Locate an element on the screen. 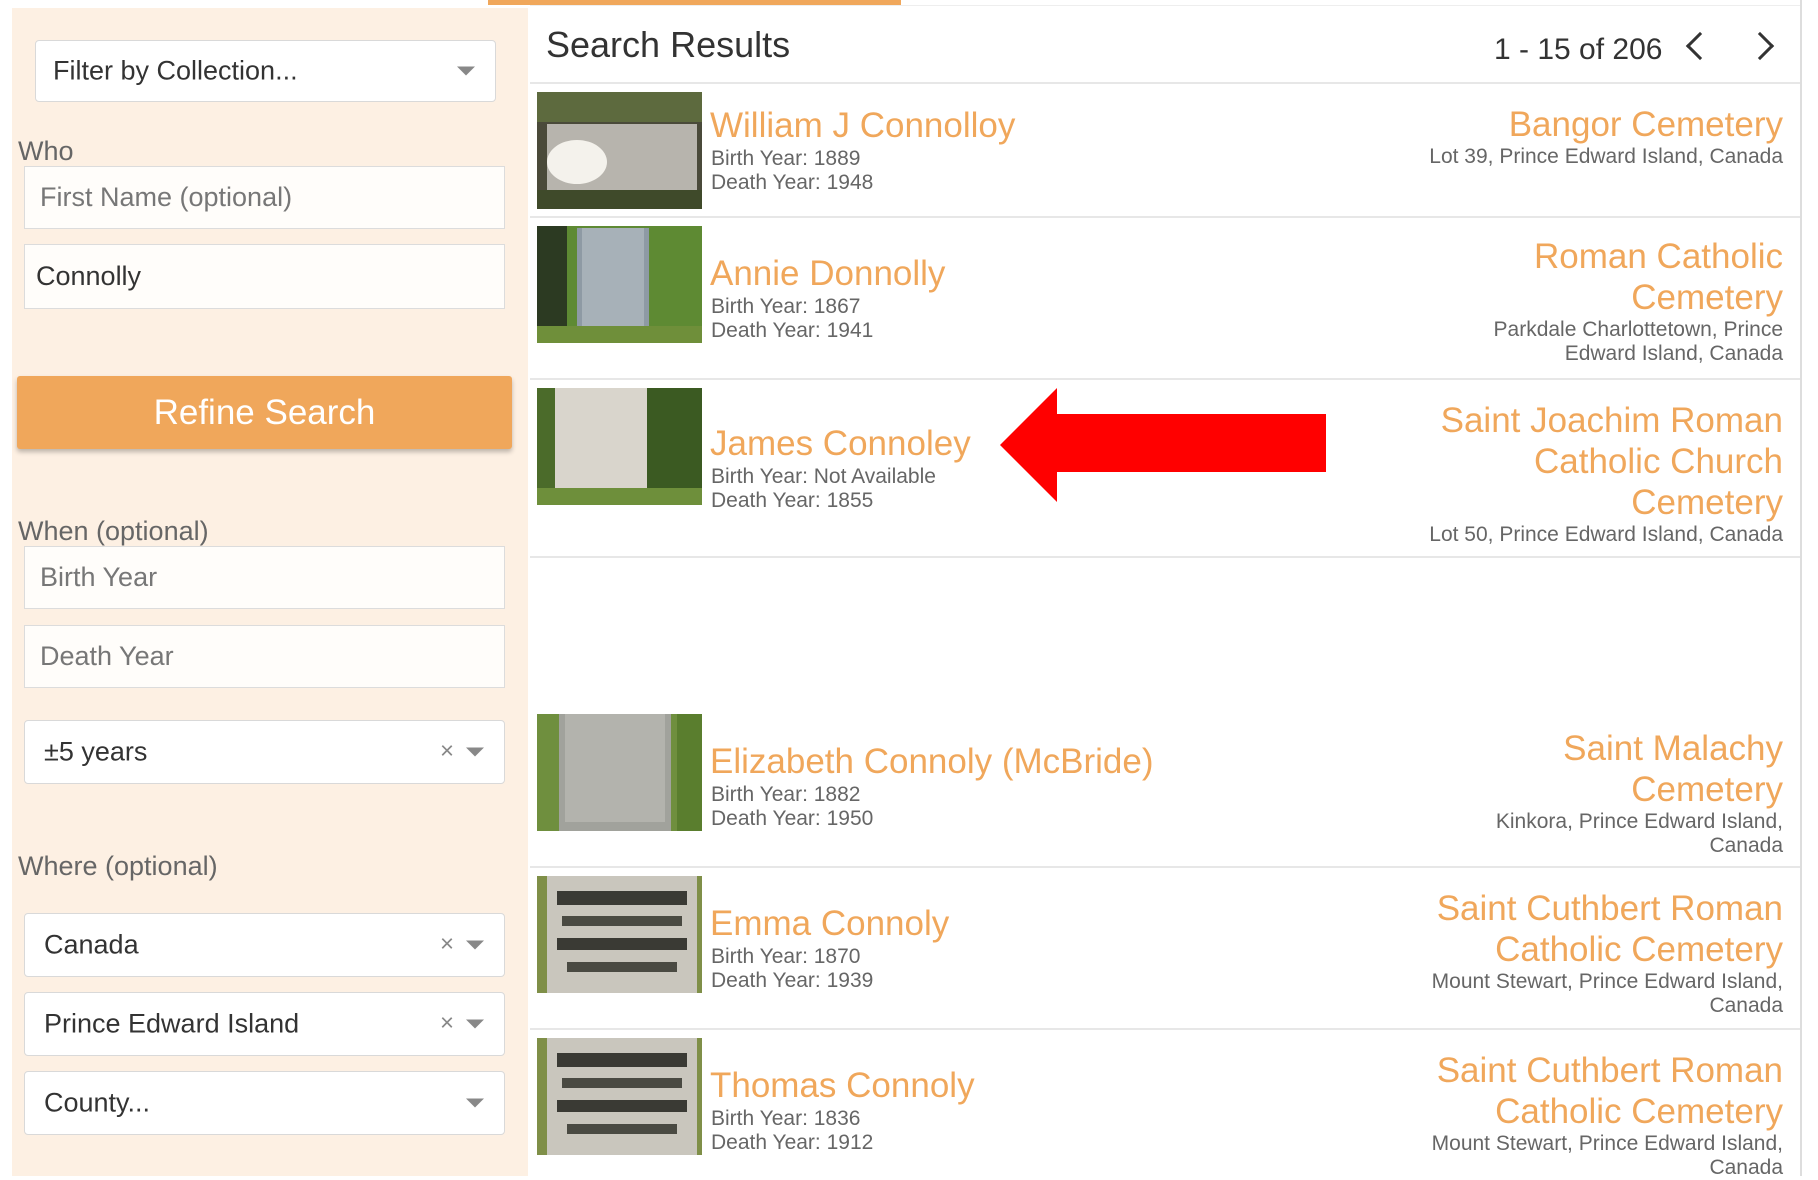 This screenshot has height=1180, width=1818. cemetery-name-link: Saint Malachy Cemetery is located at coordinates (1639, 769).